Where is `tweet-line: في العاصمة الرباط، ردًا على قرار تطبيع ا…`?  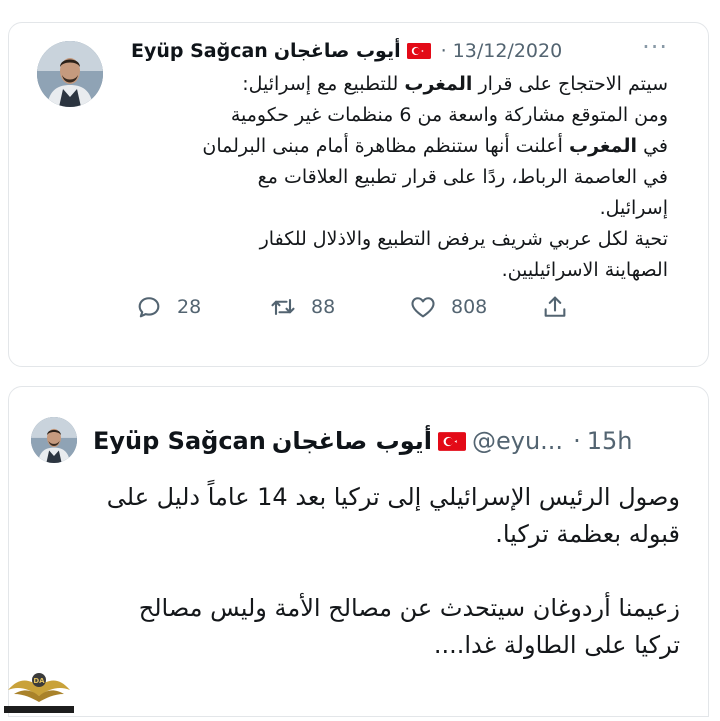
tweet-line: في العاصمة الرباط، ردًا على قرار تطبيع ا… is located at coordinates (462, 177).